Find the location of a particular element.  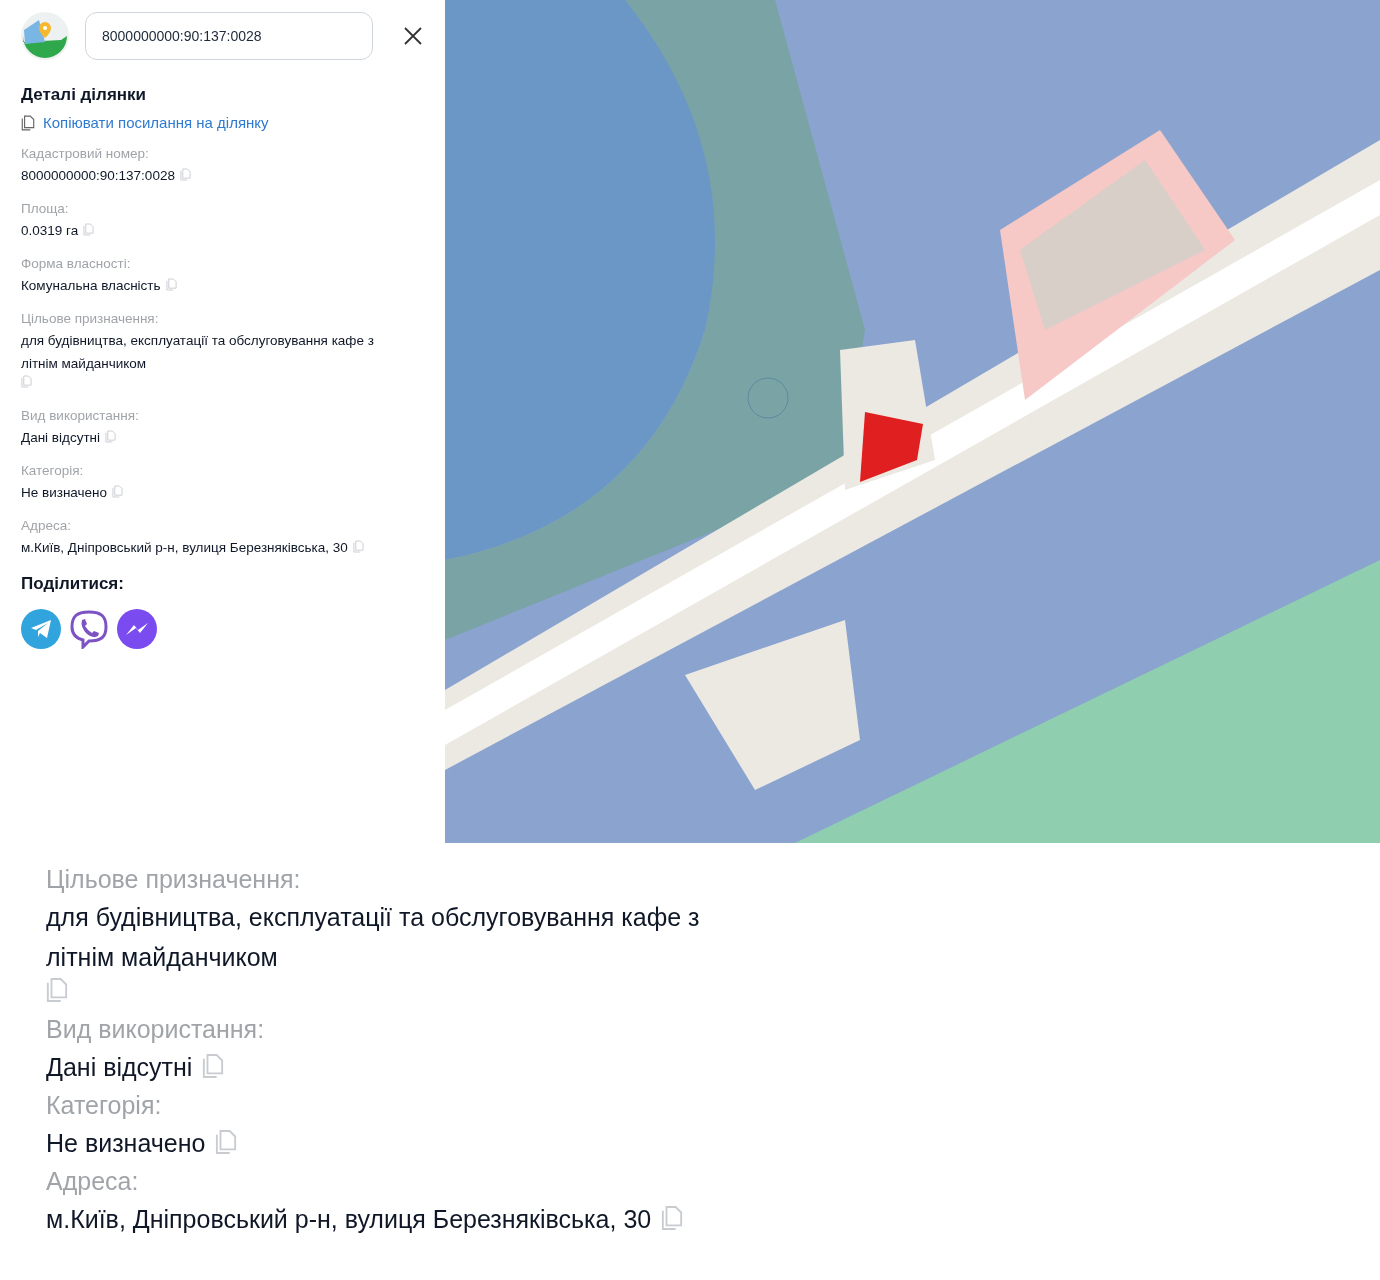

cadastral-search-field: 8000000000:90:137:0028 is located at coordinates (229, 36).